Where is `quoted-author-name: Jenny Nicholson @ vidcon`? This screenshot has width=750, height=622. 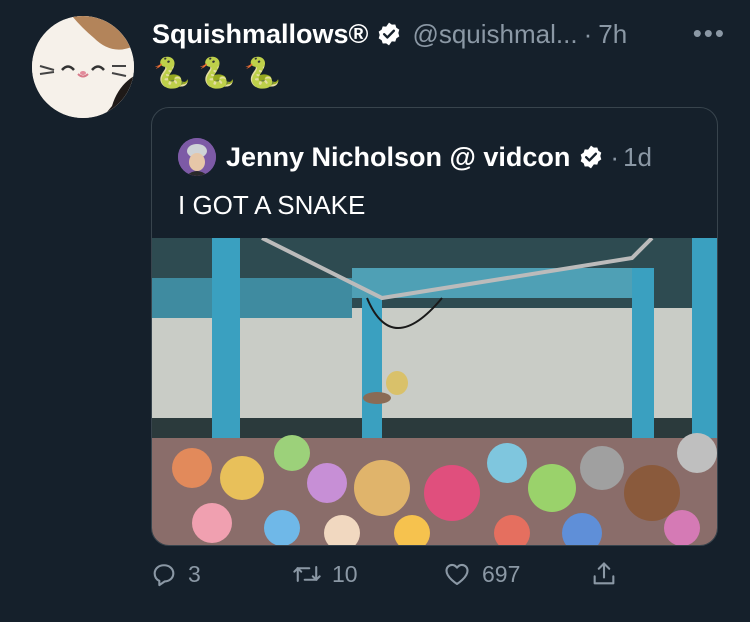 quoted-author-name: Jenny Nicholson @ vidcon is located at coordinates (398, 157).